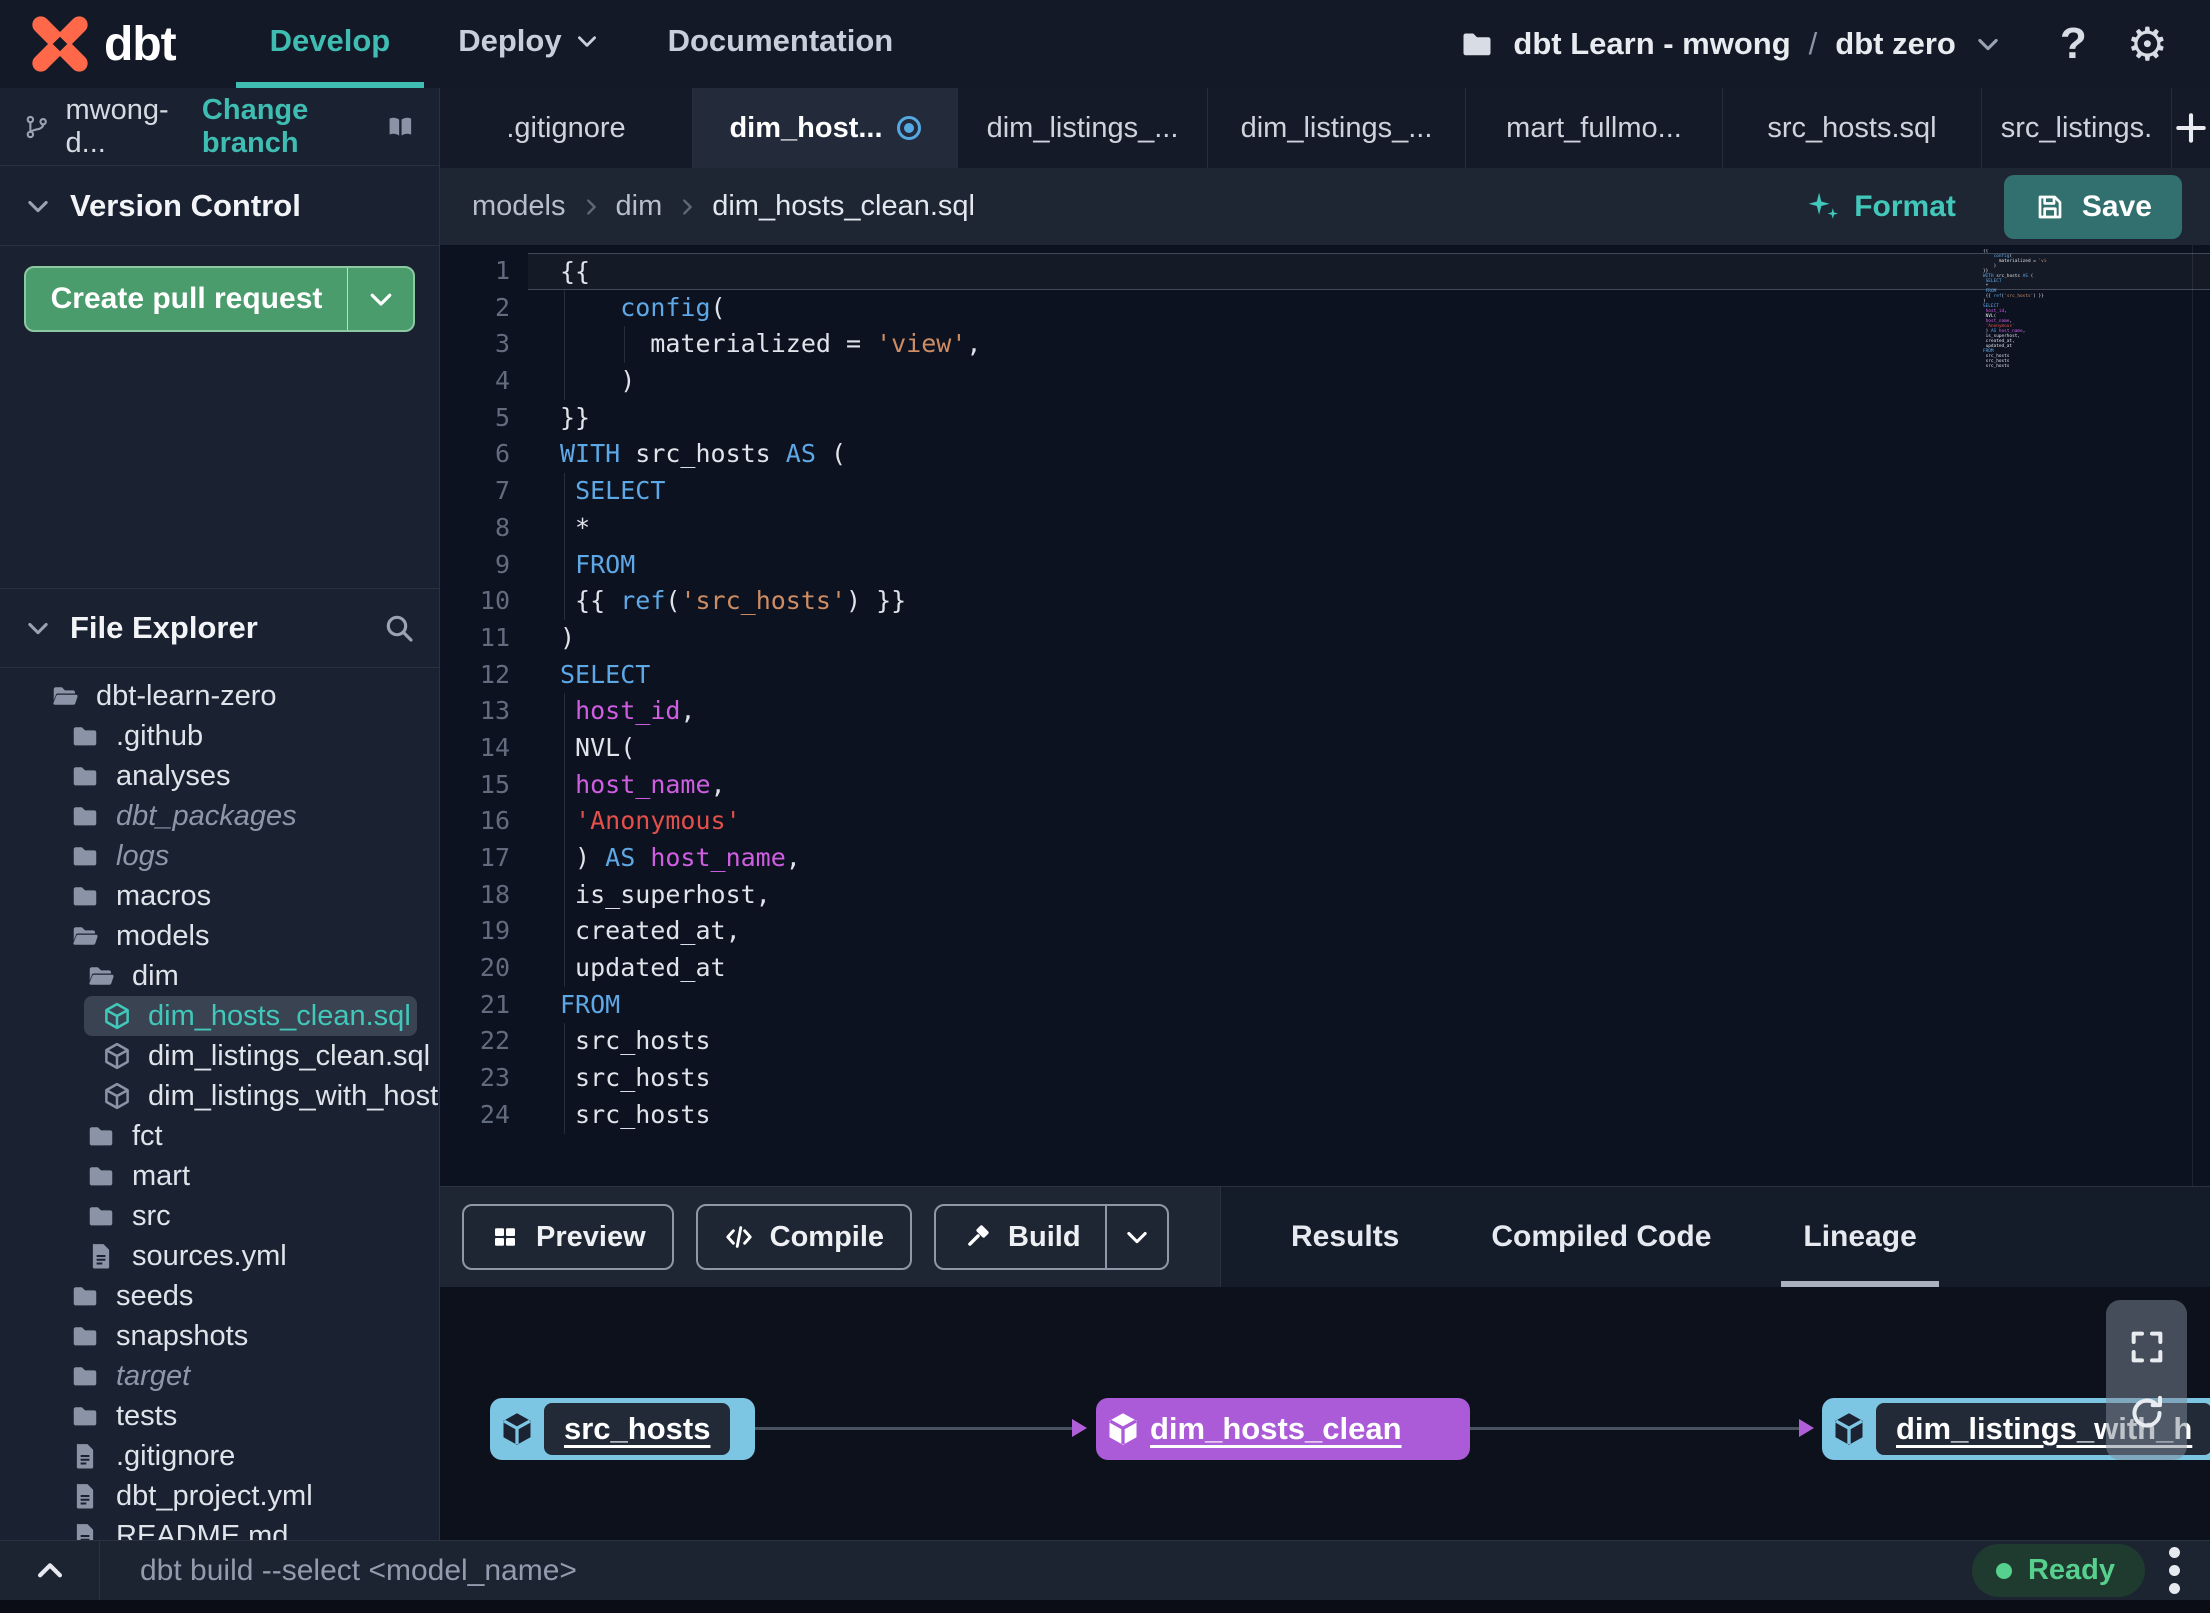 This screenshot has width=2210, height=1613. What do you see at coordinates (1036, 1571) in the screenshot?
I see `cli-command-input: dbt build --select <model_name>` at bounding box center [1036, 1571].